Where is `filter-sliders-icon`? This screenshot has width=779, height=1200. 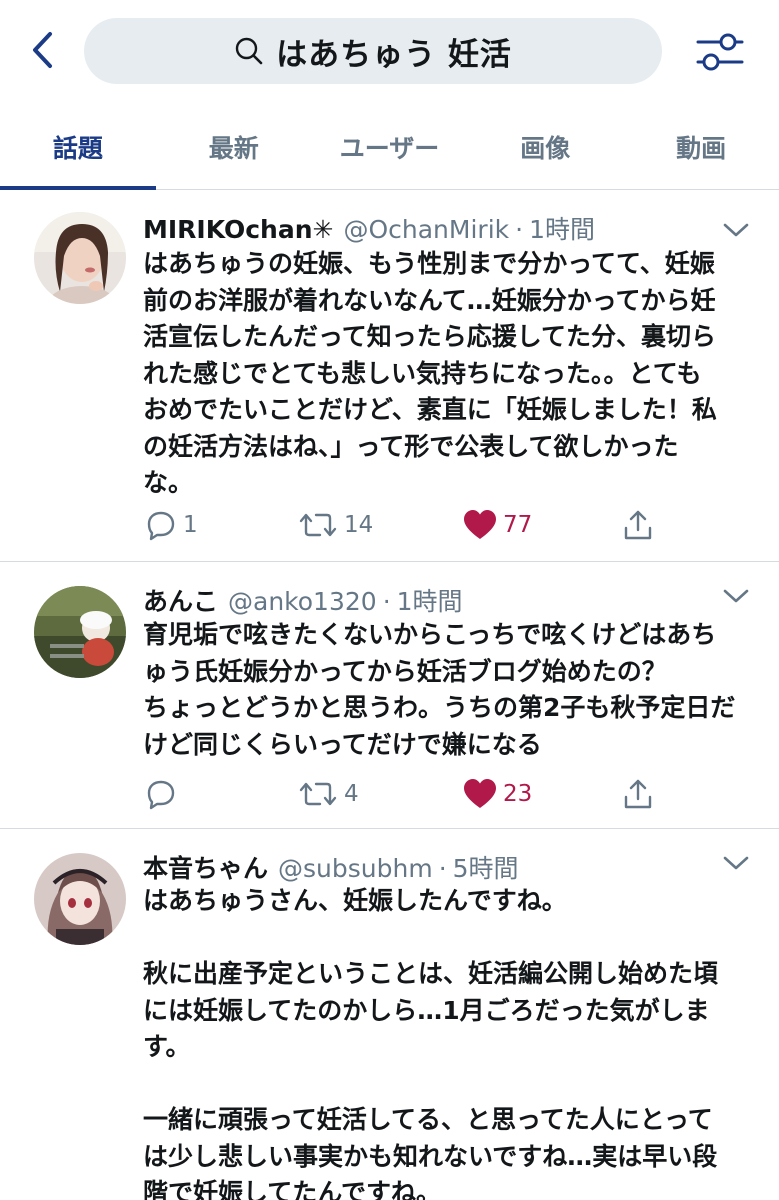 filter-sliders-icon is located at coordinates (720, 52).